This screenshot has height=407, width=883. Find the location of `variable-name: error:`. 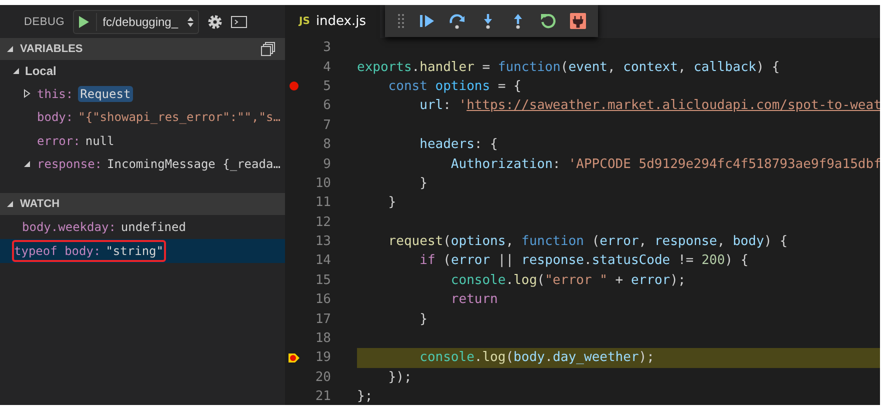

variable-name: error: is located at coordinates (58, 141).